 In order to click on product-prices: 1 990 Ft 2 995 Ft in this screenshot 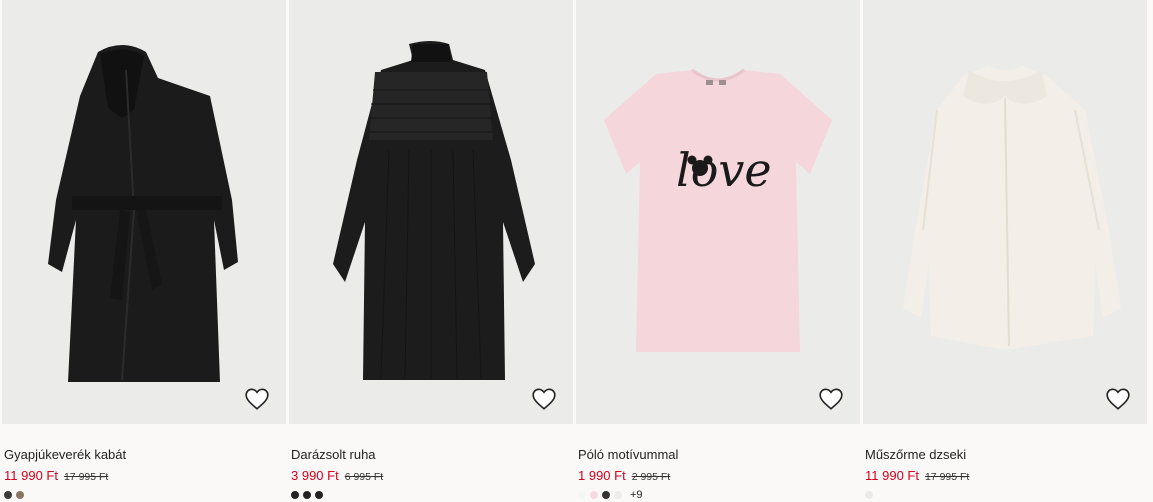, I will do `click(624, 476)`.